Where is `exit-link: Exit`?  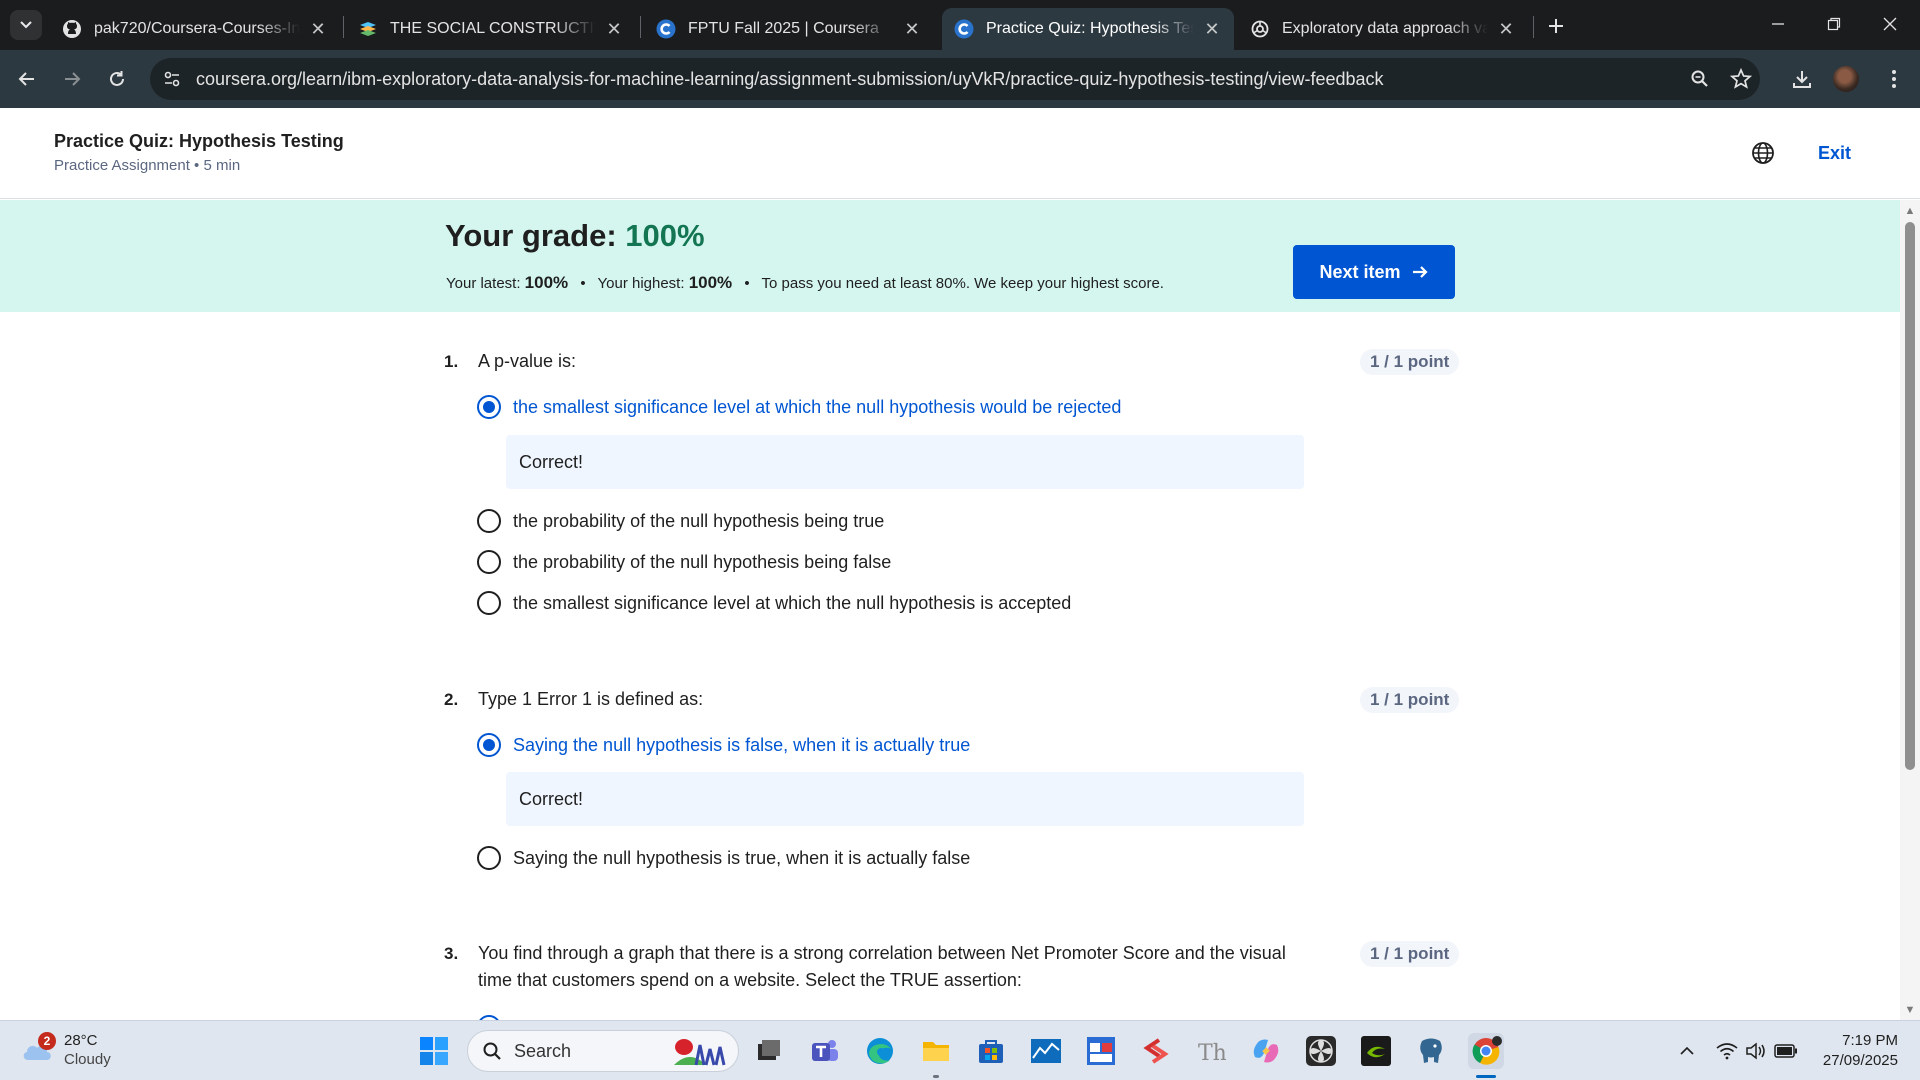
exit-link: Exit is located at coordinates (1834, 153).